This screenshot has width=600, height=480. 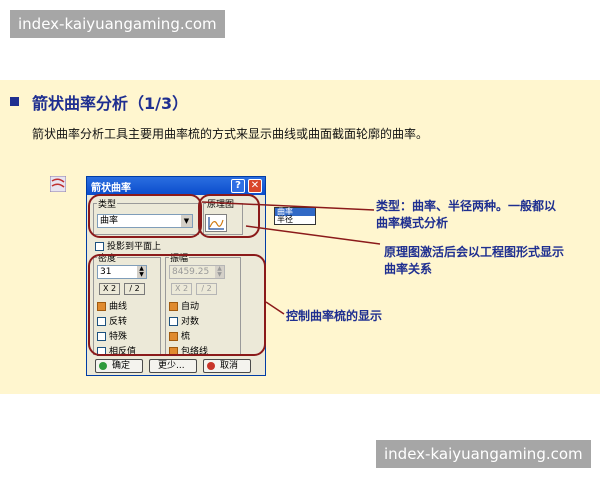 What do you see at coordinates (474, 252) in the screenshot?
I see `annotation-diagram-line1: 原理图激活后会以工程图形式显示` at bounding box center [474, 252].